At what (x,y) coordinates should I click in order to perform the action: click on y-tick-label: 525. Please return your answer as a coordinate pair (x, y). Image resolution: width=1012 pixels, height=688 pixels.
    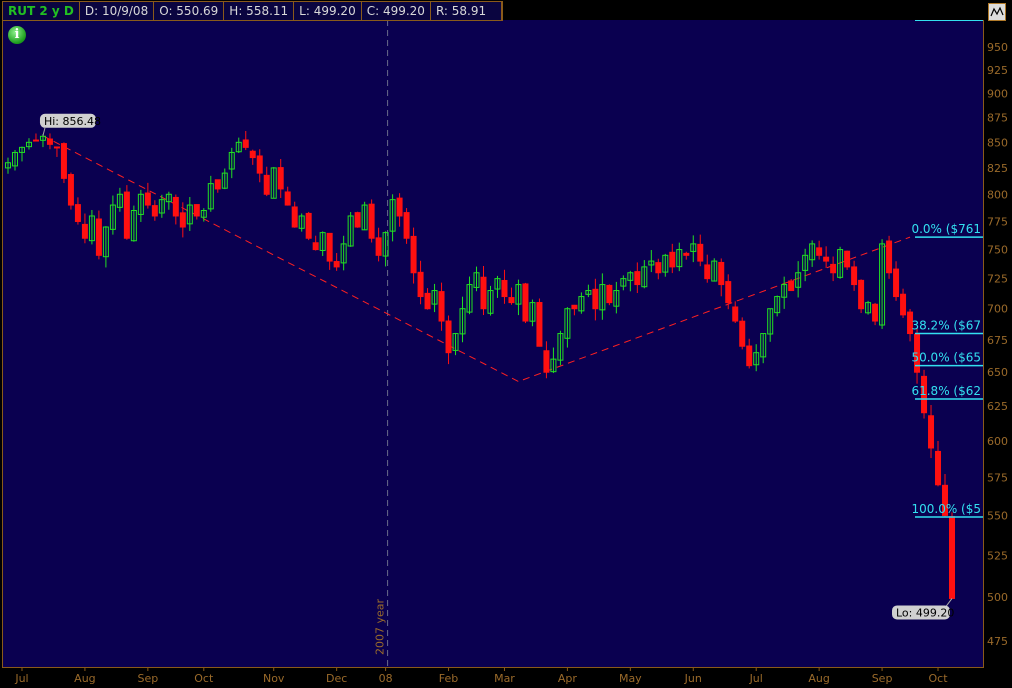
    Looking at the image, I should click on (997, 555).